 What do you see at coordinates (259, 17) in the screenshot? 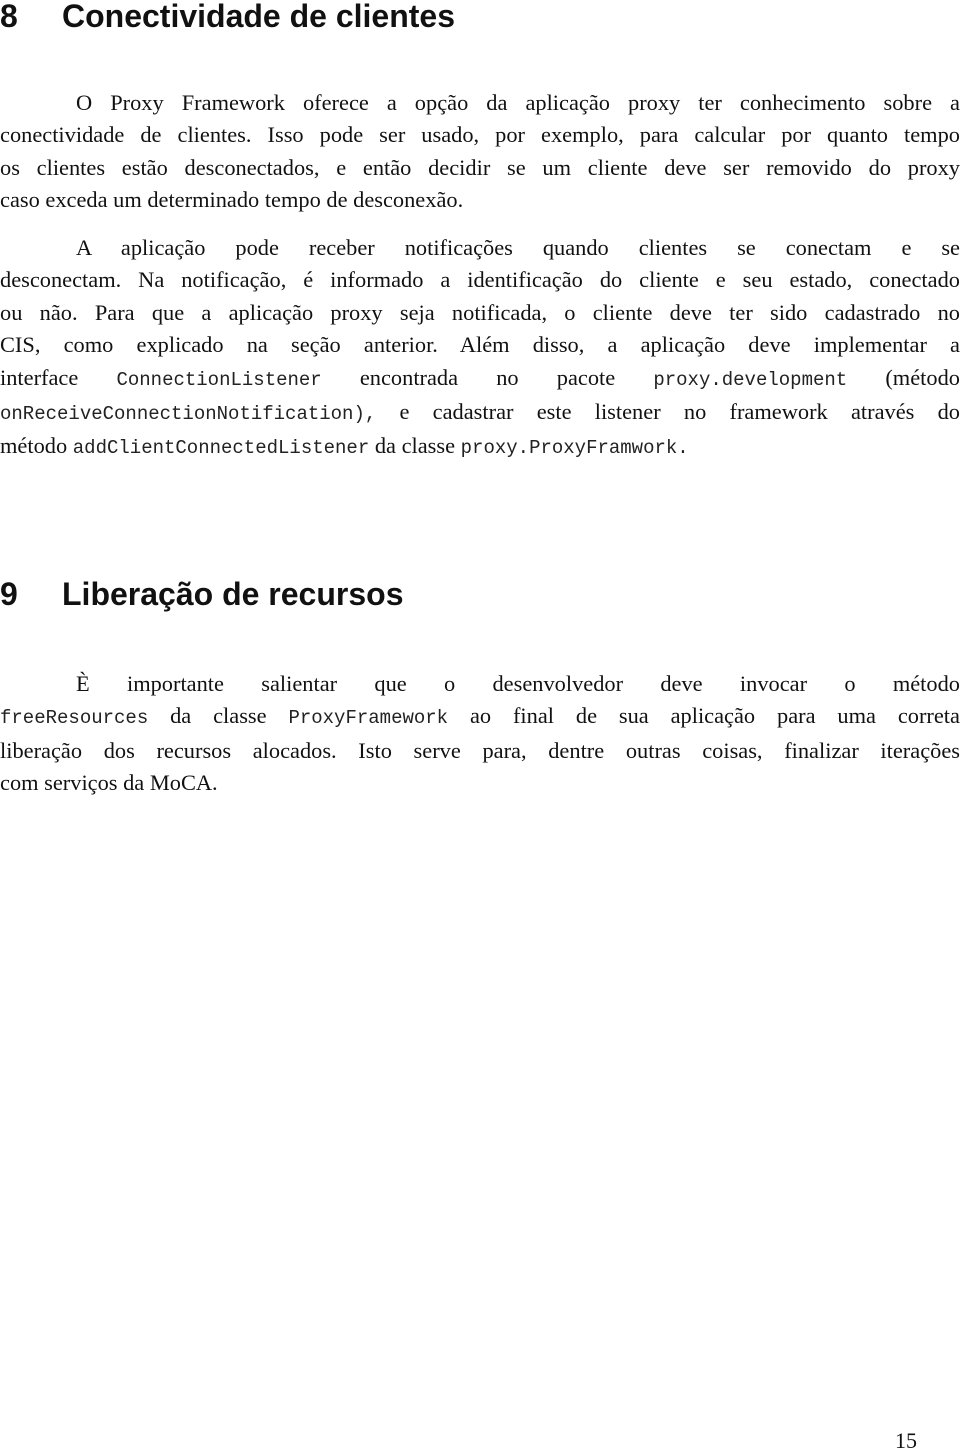
I see `section-title: Conectividade de clientes` at bounding box center [259, 17].